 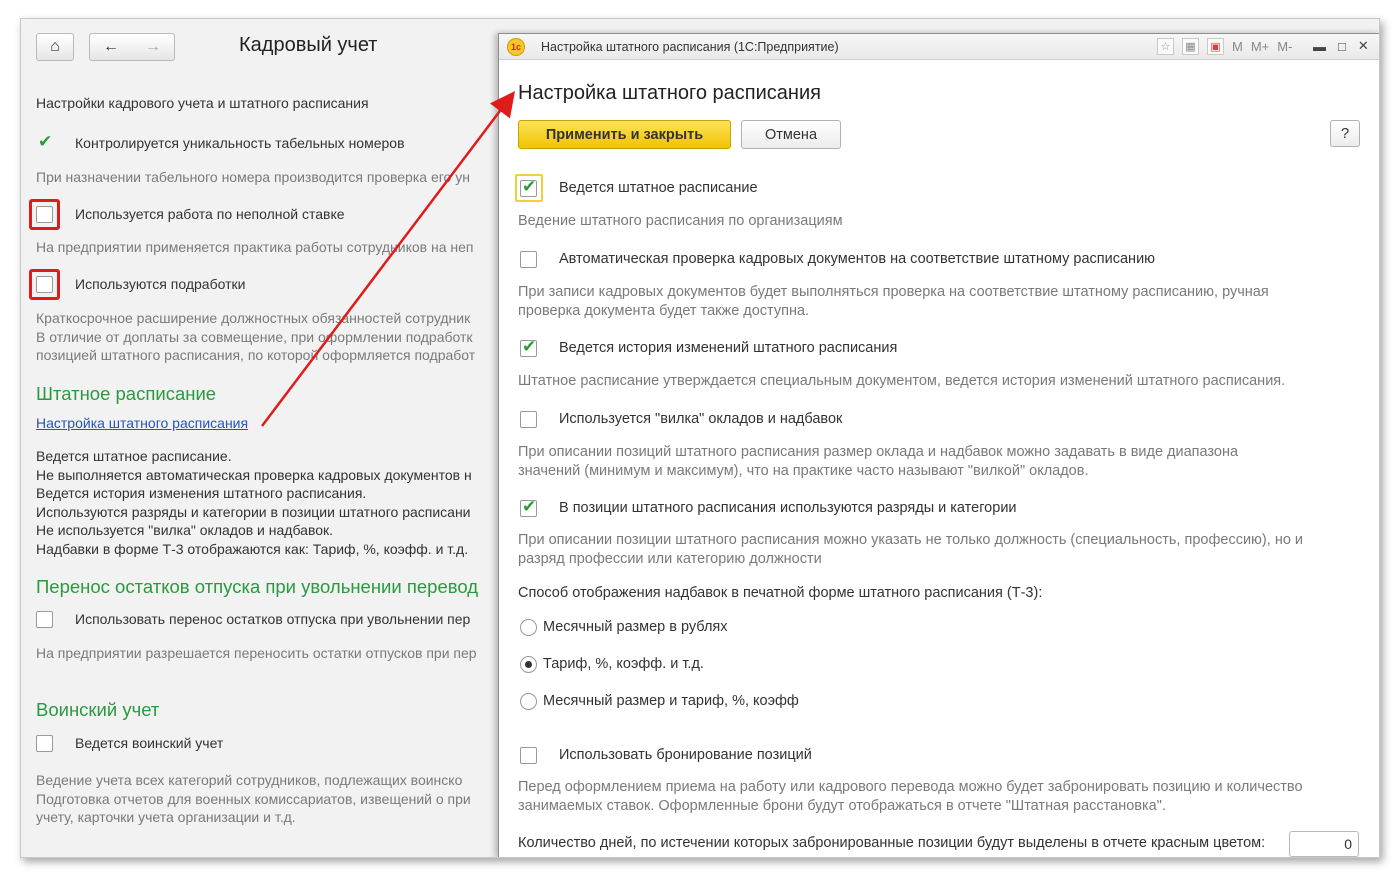 I want to click on radio-monthly-and-tariff: Месячный размер и тариф, %, коэфф, so click(x=659, y=701).